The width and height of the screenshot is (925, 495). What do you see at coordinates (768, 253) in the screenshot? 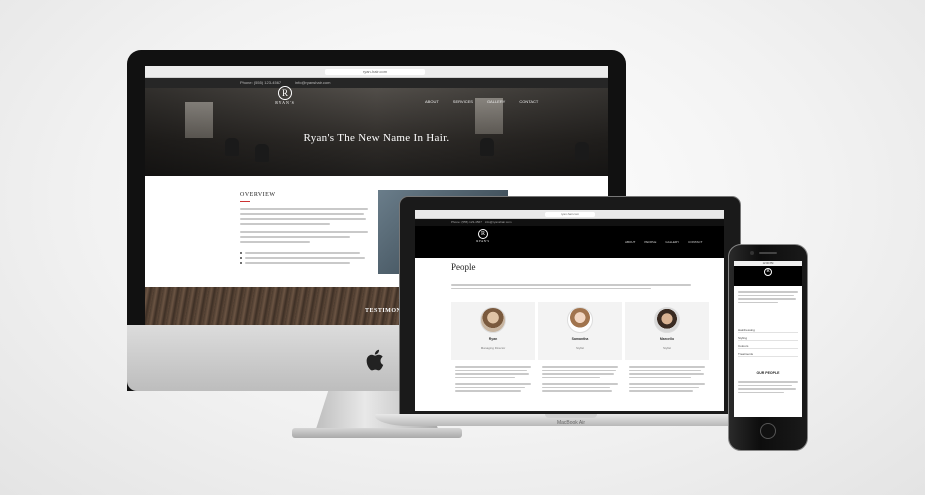
I see `iphone-speaker` at bounding box center [768, 253].